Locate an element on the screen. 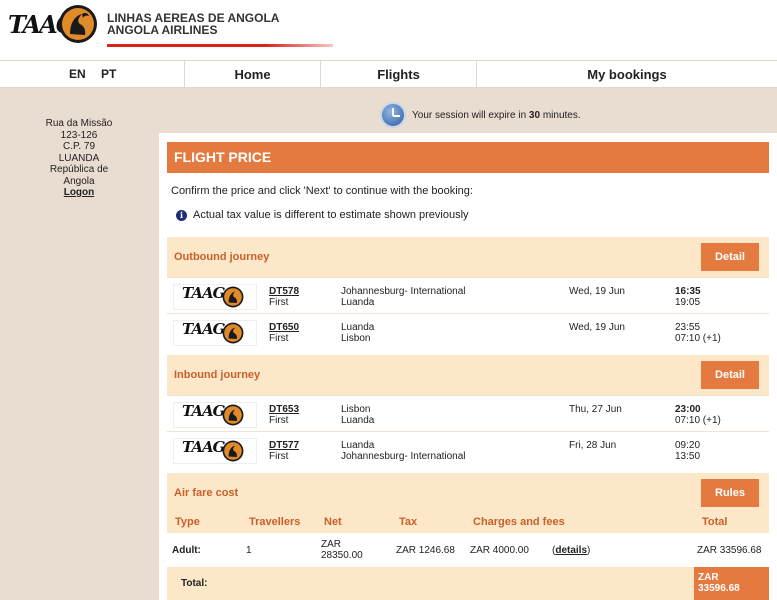 The height and width of the screenshot is (600, 777). col-net: Net is located at coordinates (333, 522).